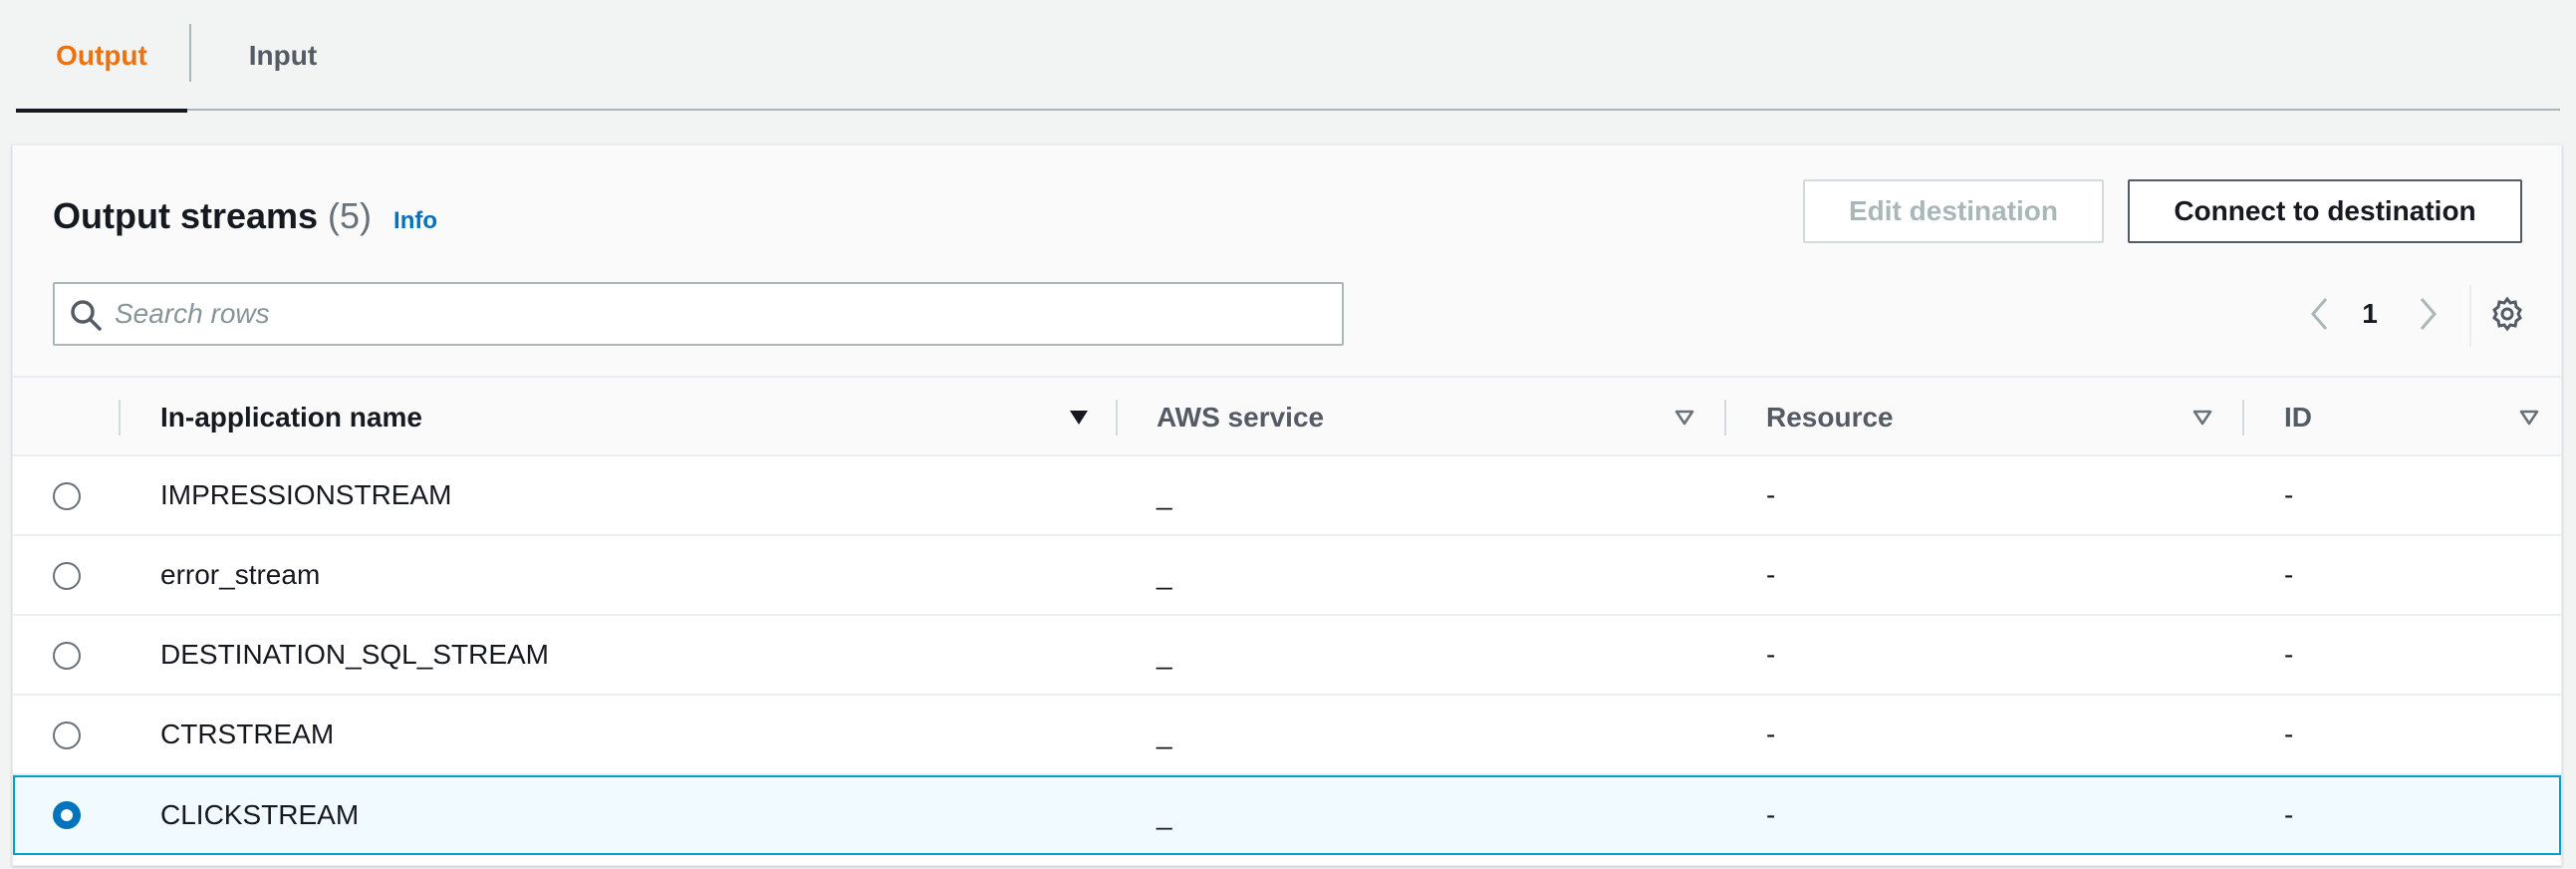 This screenshot has width=2576, height=869. I want to click on gear-icon, so click(2507, 314).